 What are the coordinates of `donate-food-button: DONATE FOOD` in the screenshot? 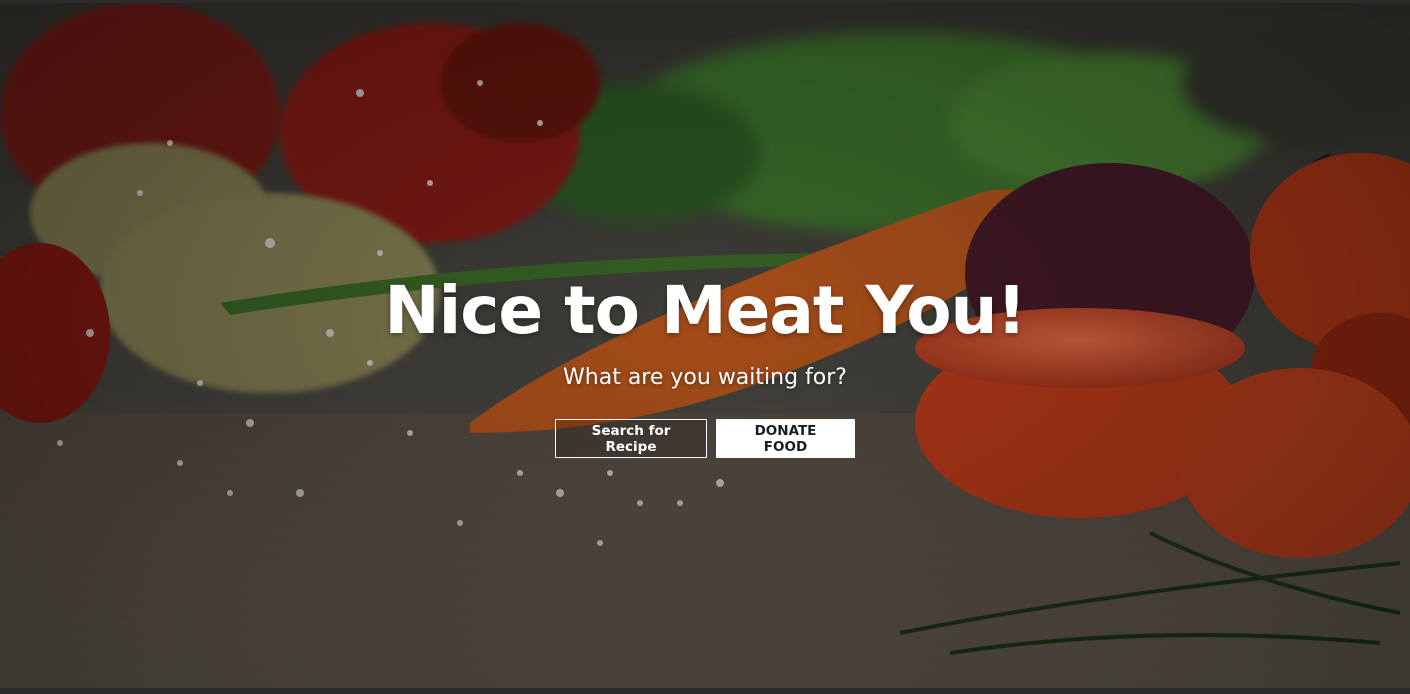 It's located at (785, 438).